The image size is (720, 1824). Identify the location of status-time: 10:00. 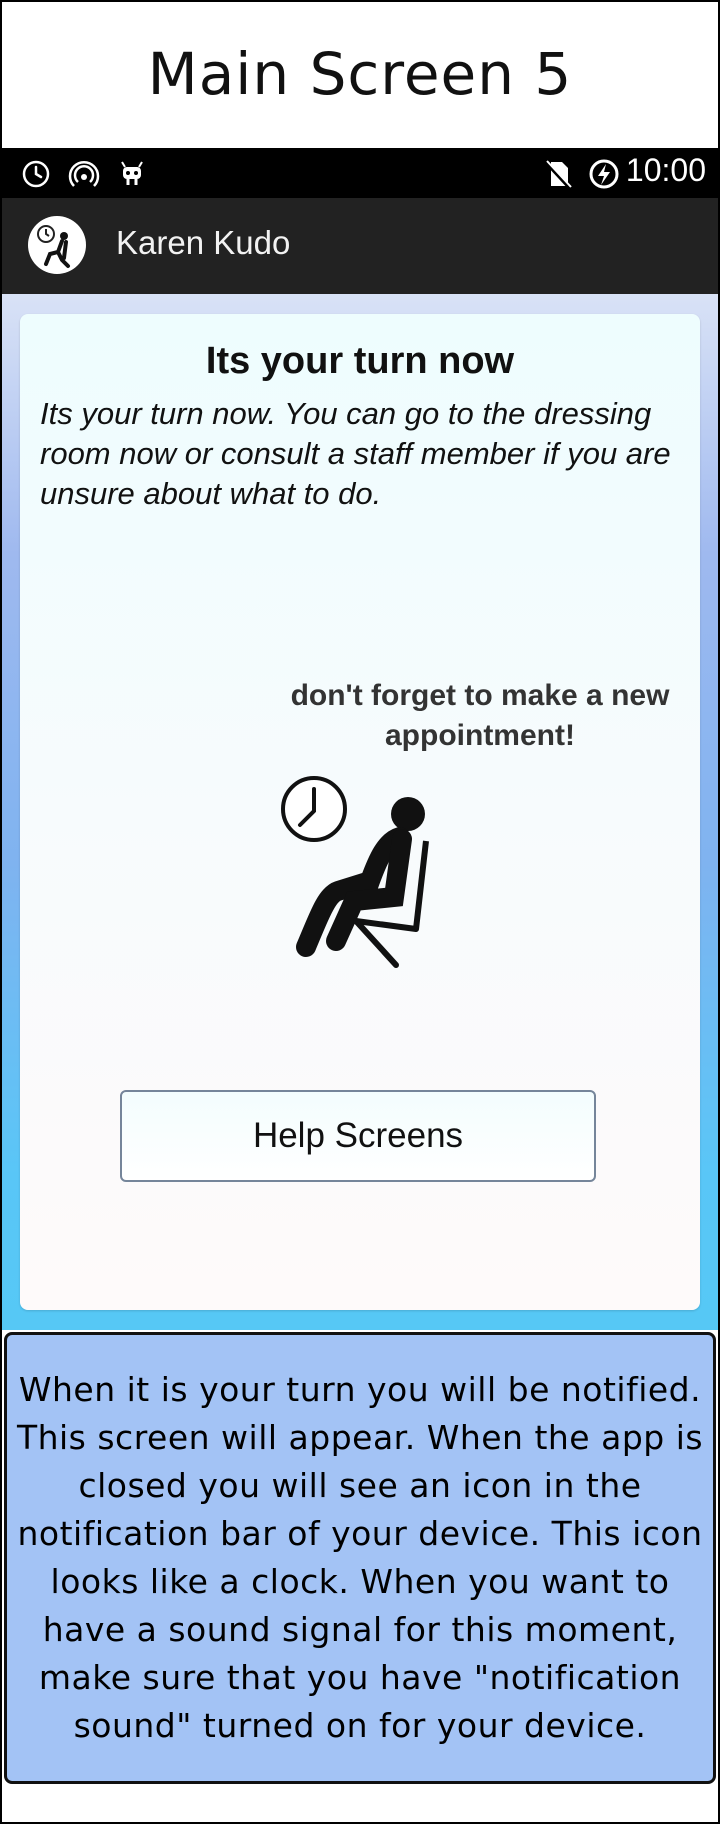
(665, 170).